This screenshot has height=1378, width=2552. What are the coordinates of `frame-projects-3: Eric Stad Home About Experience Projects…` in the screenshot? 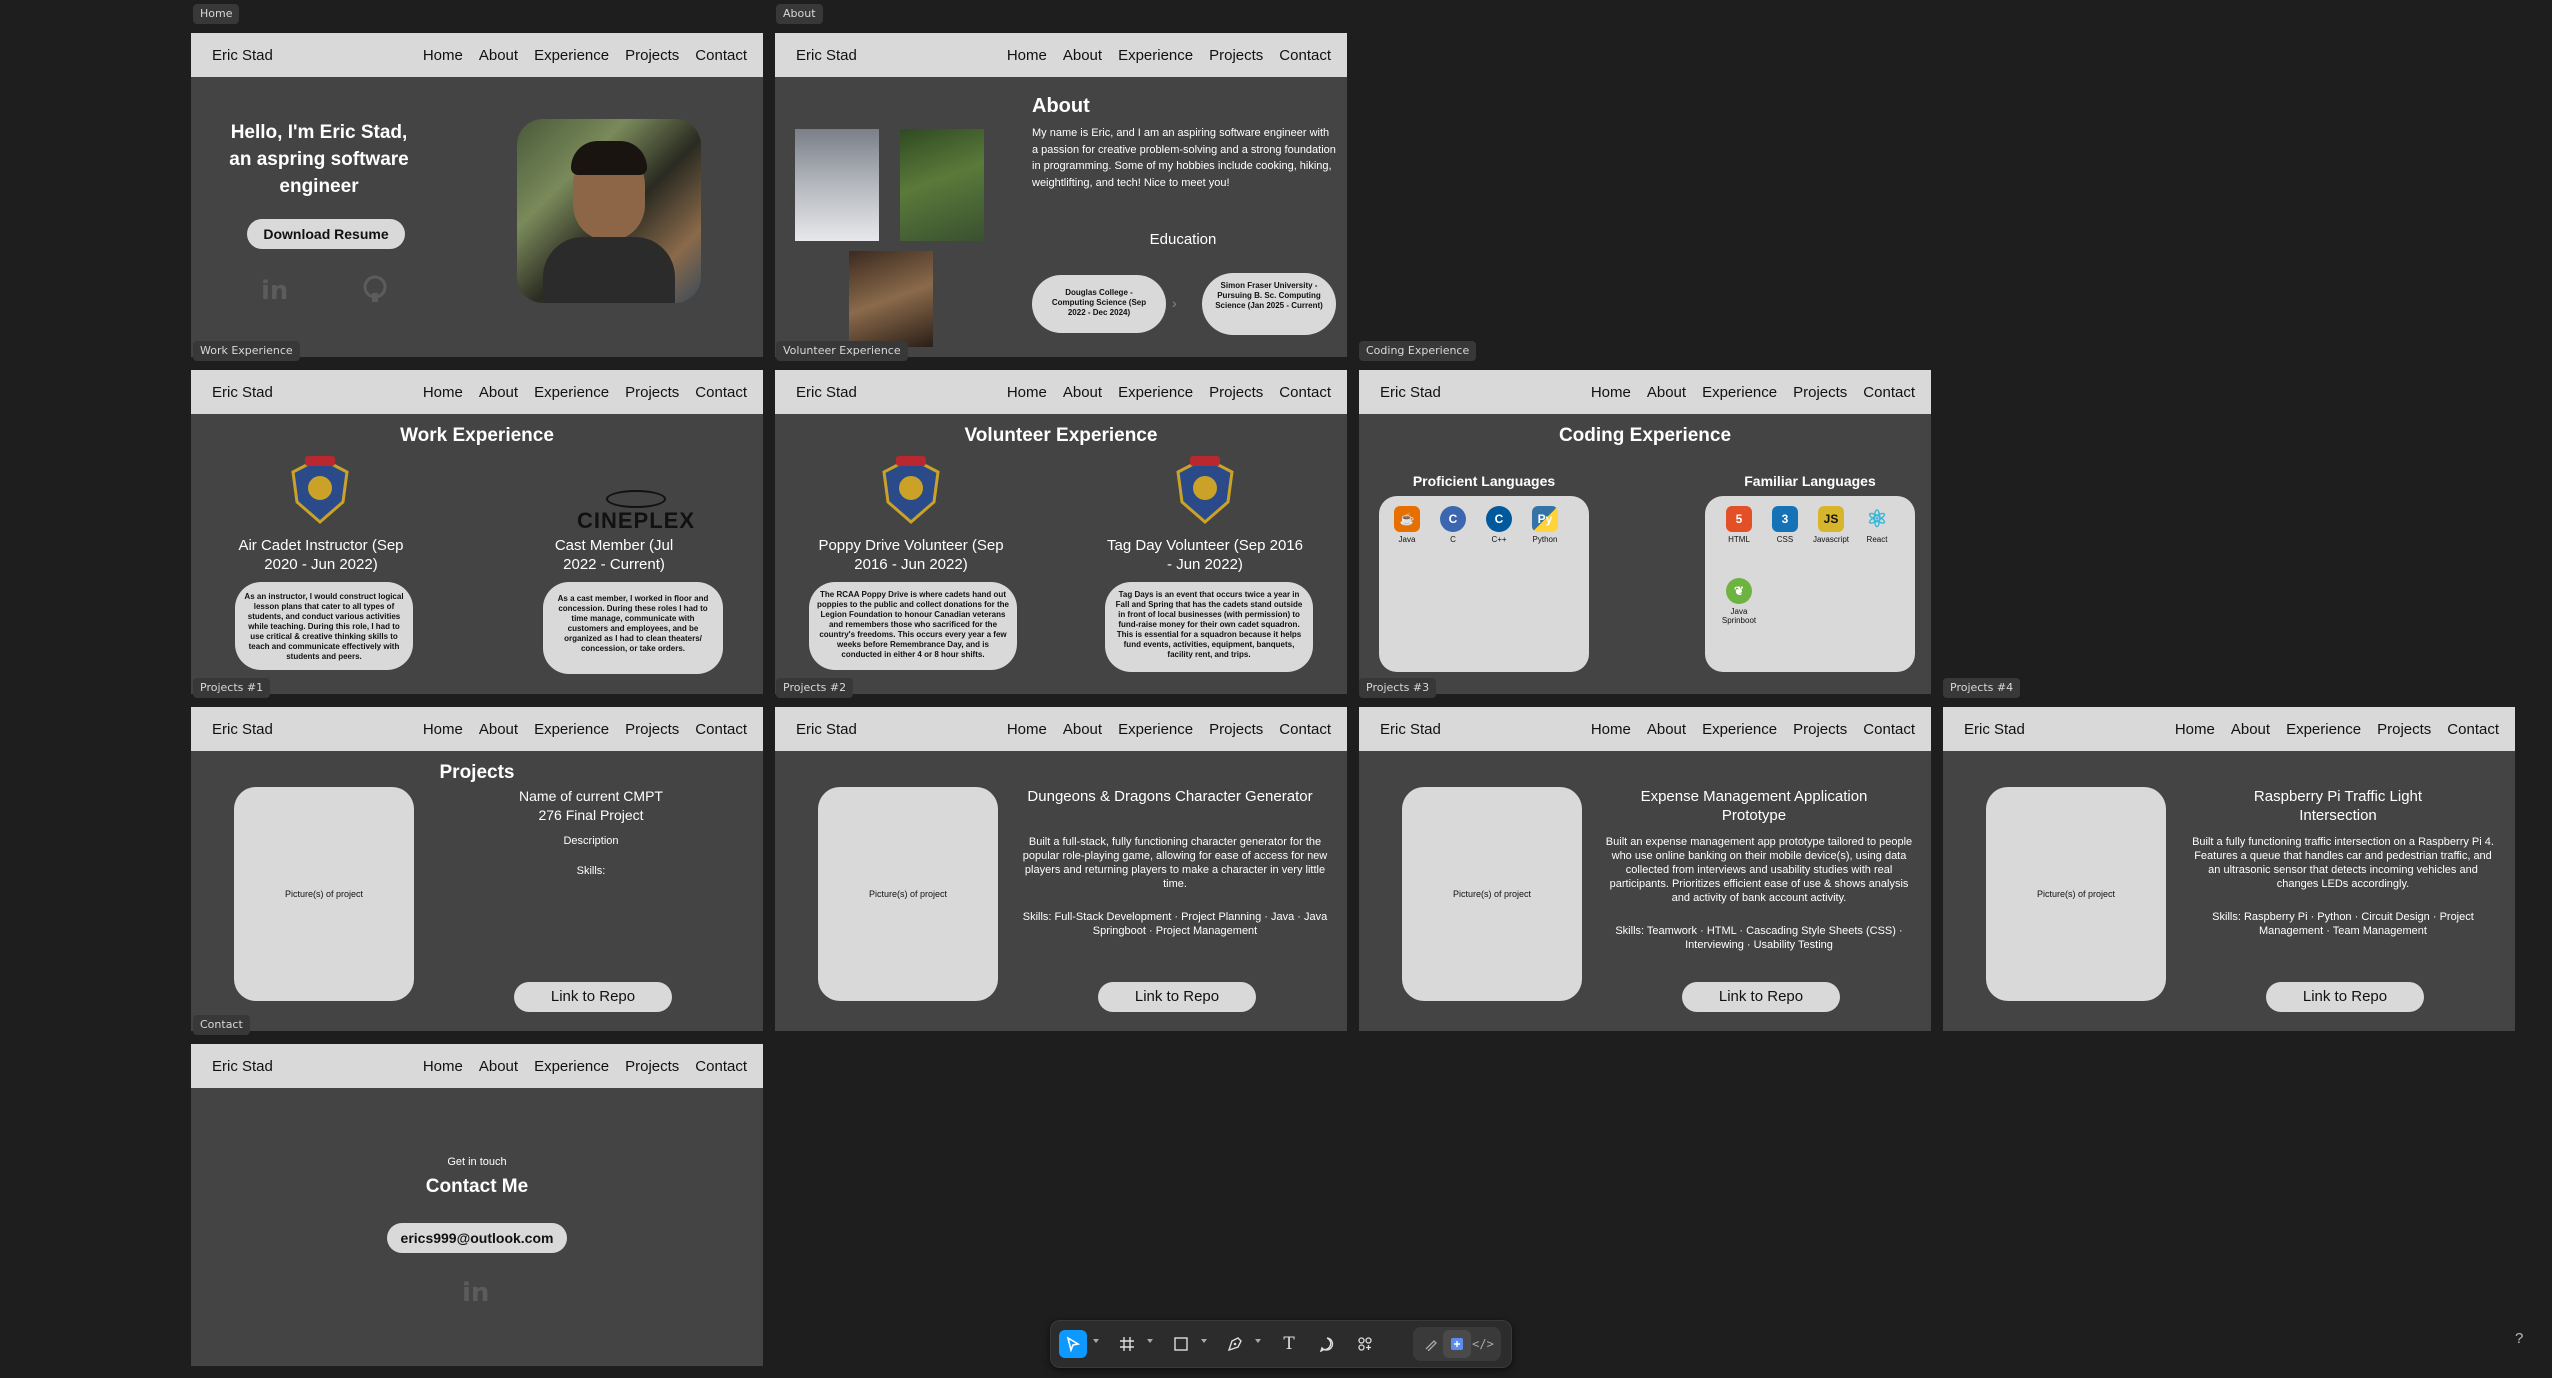 It's located at (1645, 869).